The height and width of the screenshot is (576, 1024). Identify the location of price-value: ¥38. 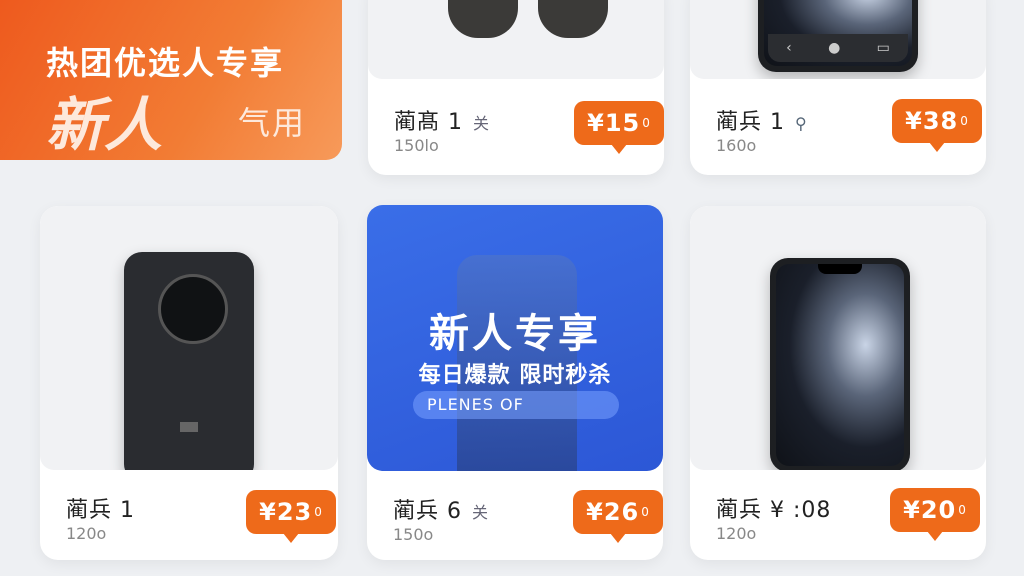
(932, 121).